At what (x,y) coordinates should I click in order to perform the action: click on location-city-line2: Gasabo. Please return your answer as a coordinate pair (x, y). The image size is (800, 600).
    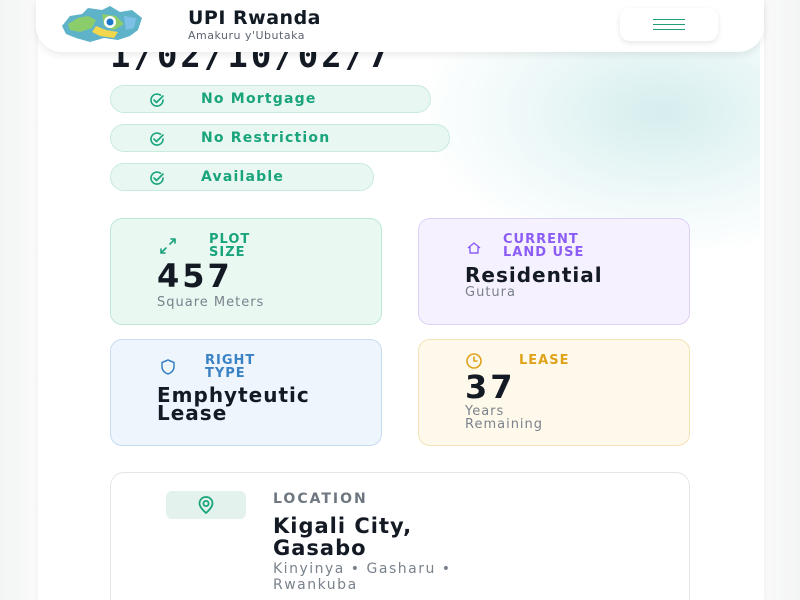
    Looking at the image, I should click on (320, 548).